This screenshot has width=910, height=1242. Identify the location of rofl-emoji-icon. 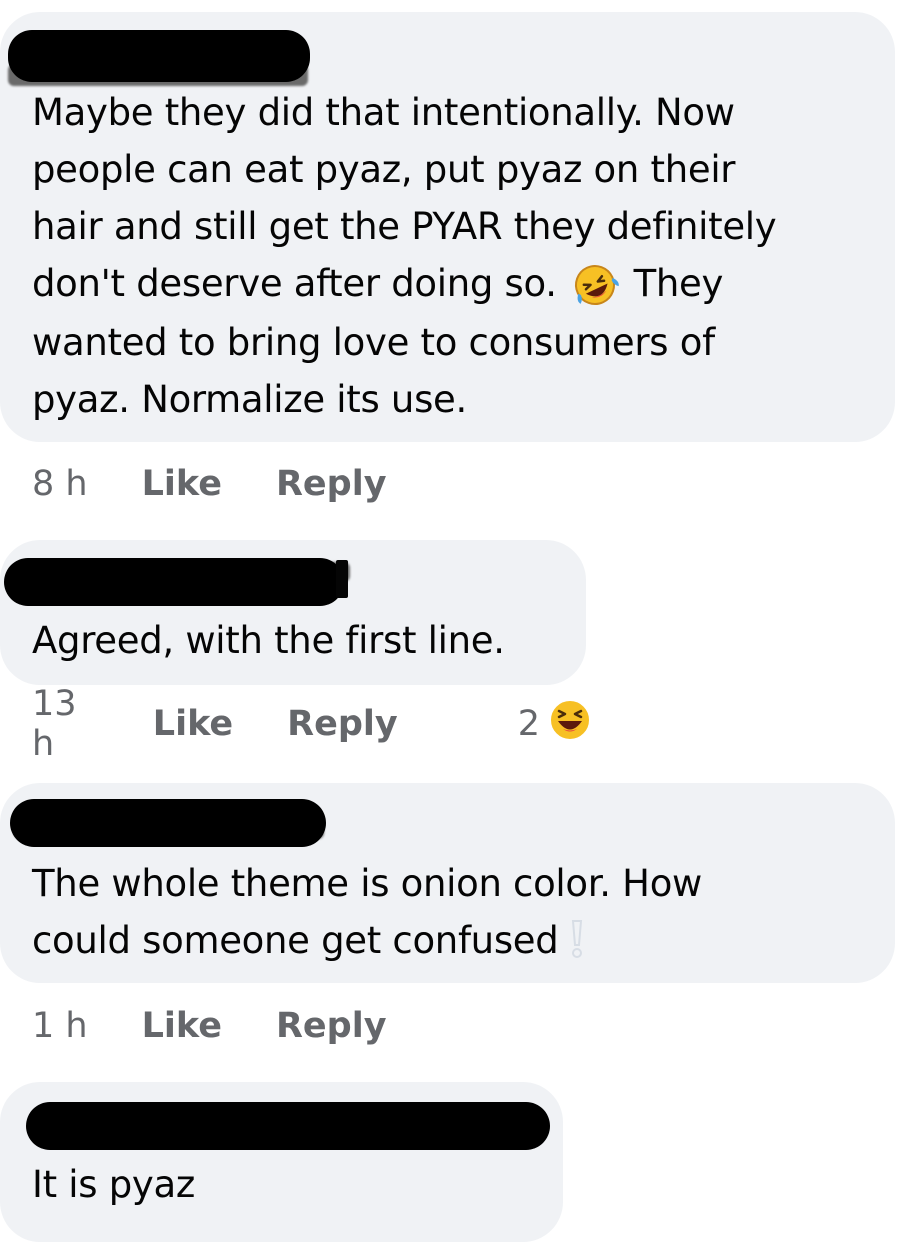
(595, 285).